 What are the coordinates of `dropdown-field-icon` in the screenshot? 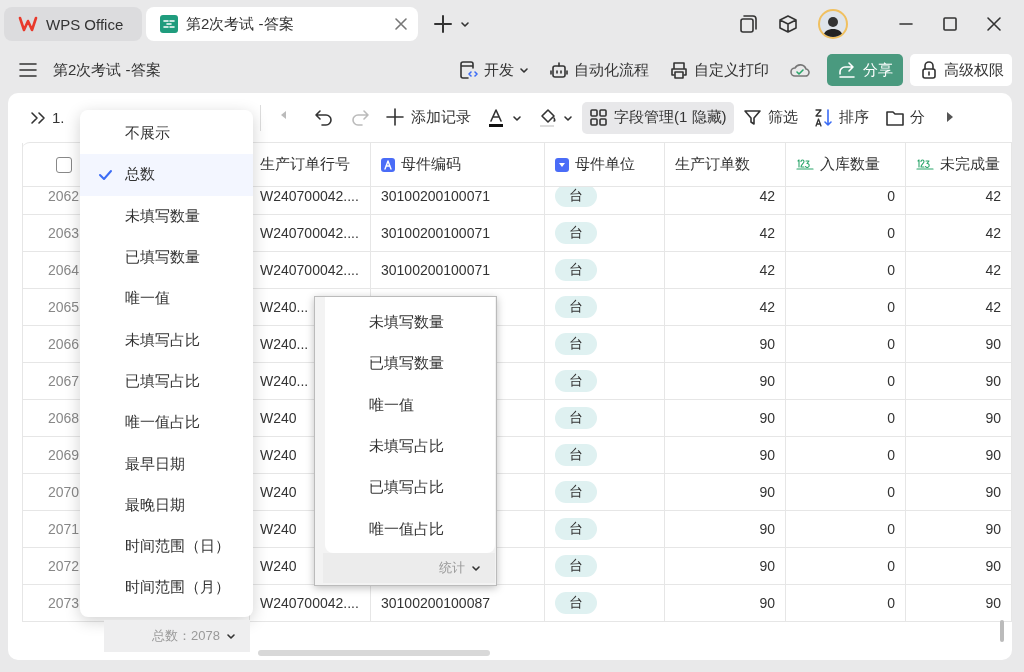 It's located at (562, 164).